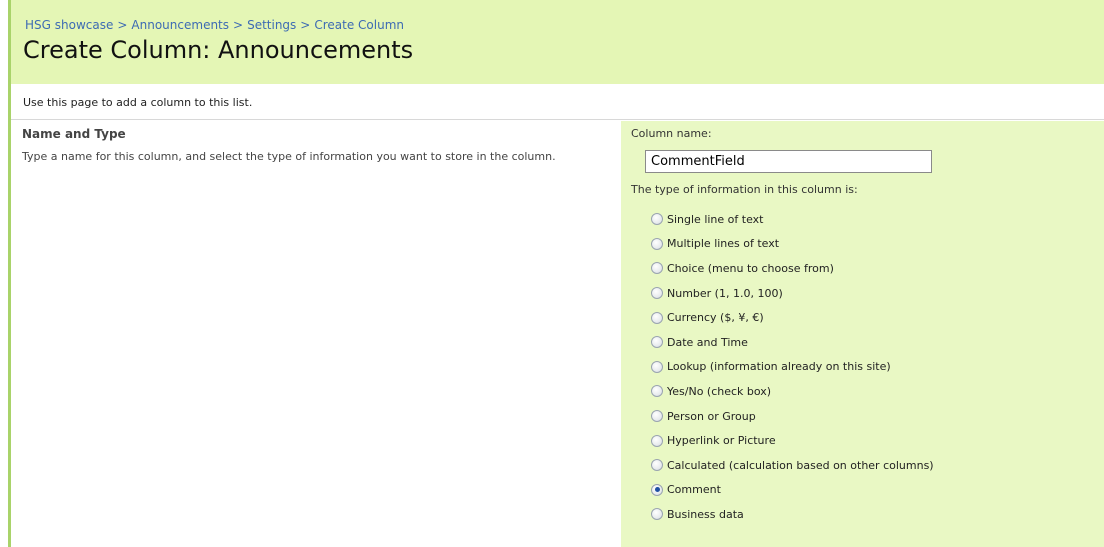  I want to click on column-type-option: Yes/No (check box), so click(792, 391).